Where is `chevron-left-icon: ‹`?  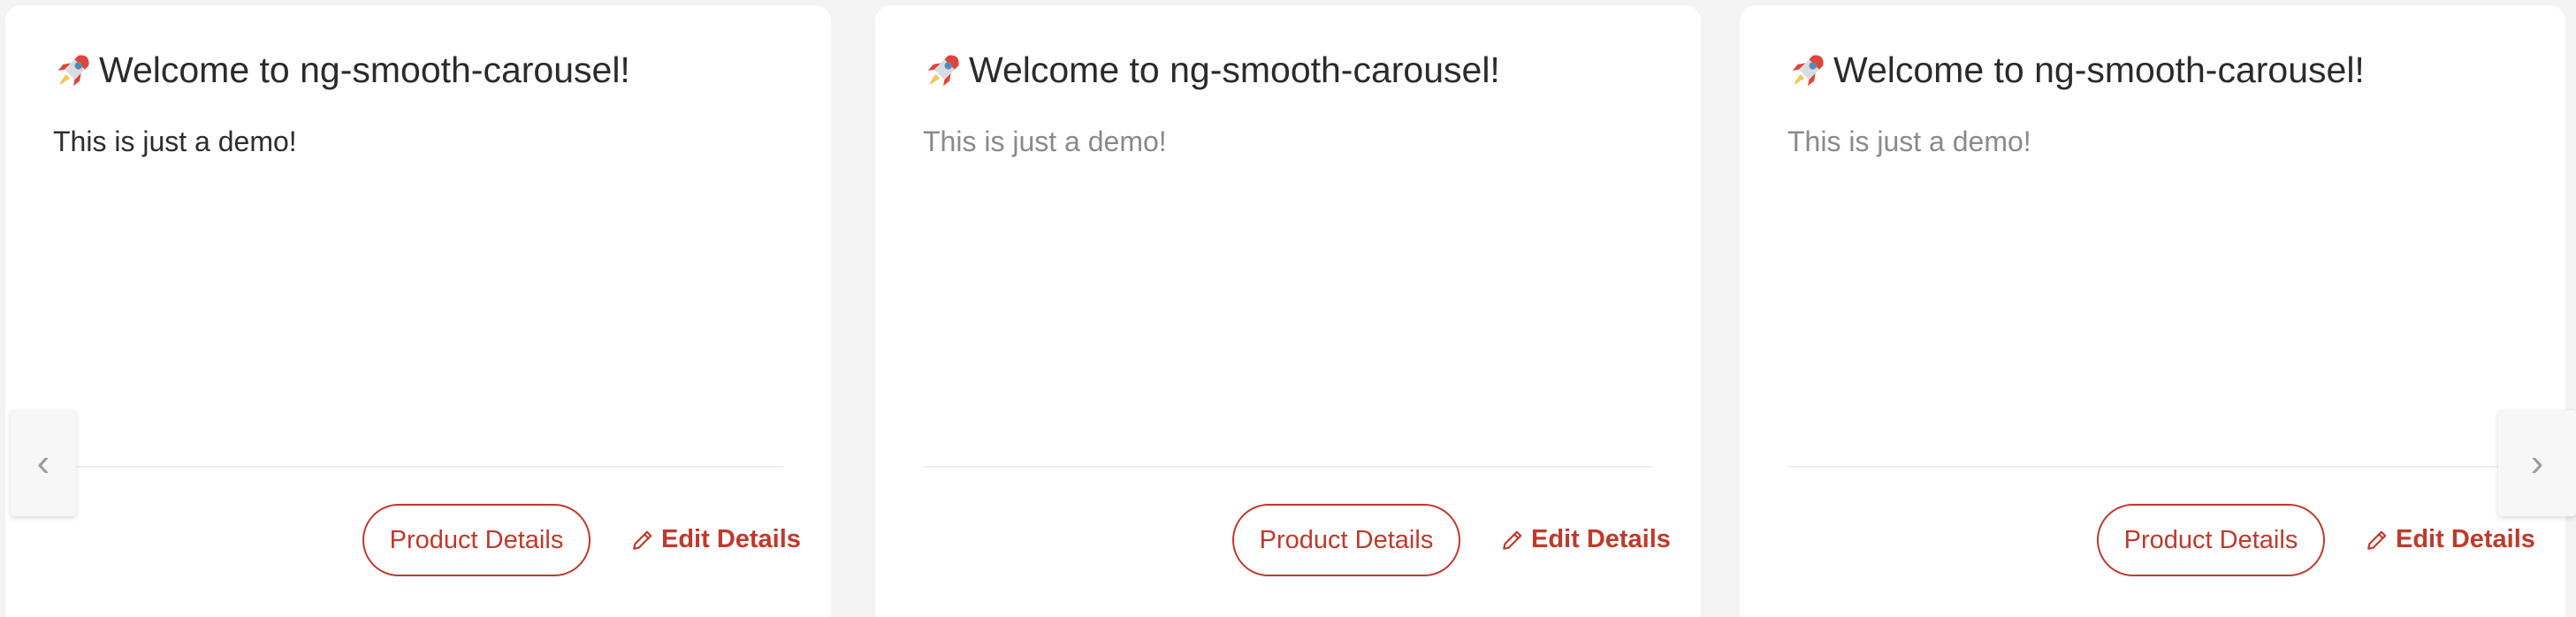
chevron-left-icon: ‹ is located at coordinates (43, 462).